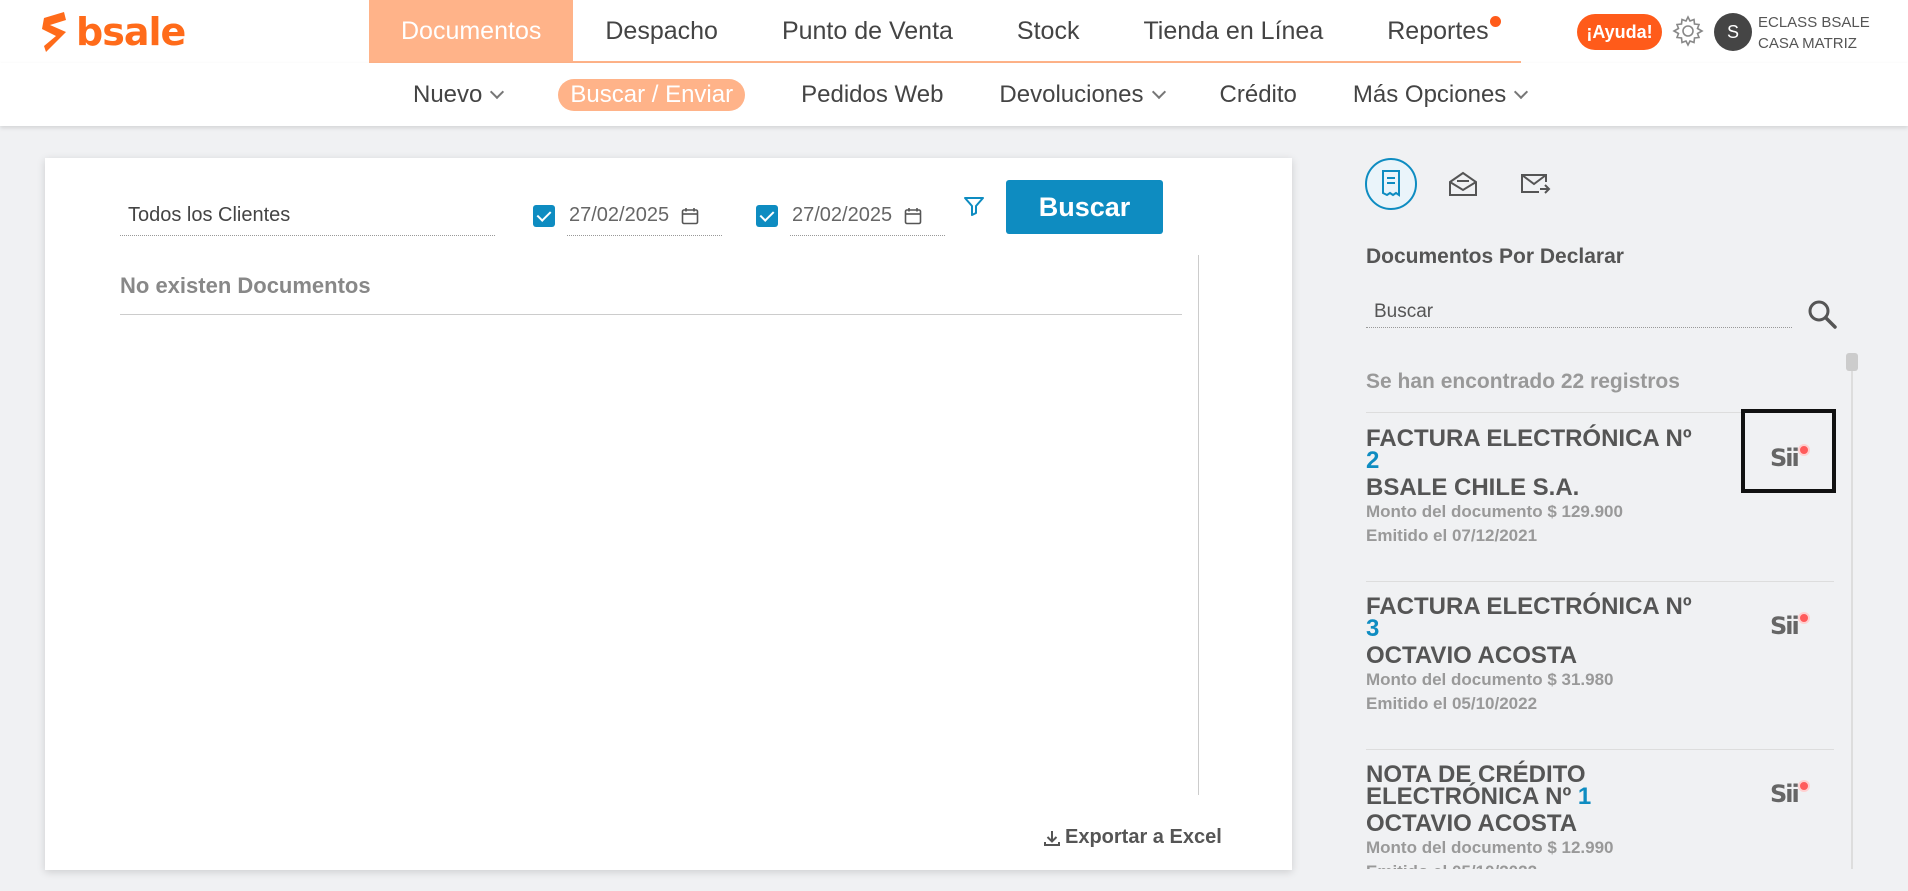 This screenshot has width=1908, height=891. What do you see at coordinates (1733, 32) in the screenshot?
I see `avatar: S` at bounding box center [1733, 32].